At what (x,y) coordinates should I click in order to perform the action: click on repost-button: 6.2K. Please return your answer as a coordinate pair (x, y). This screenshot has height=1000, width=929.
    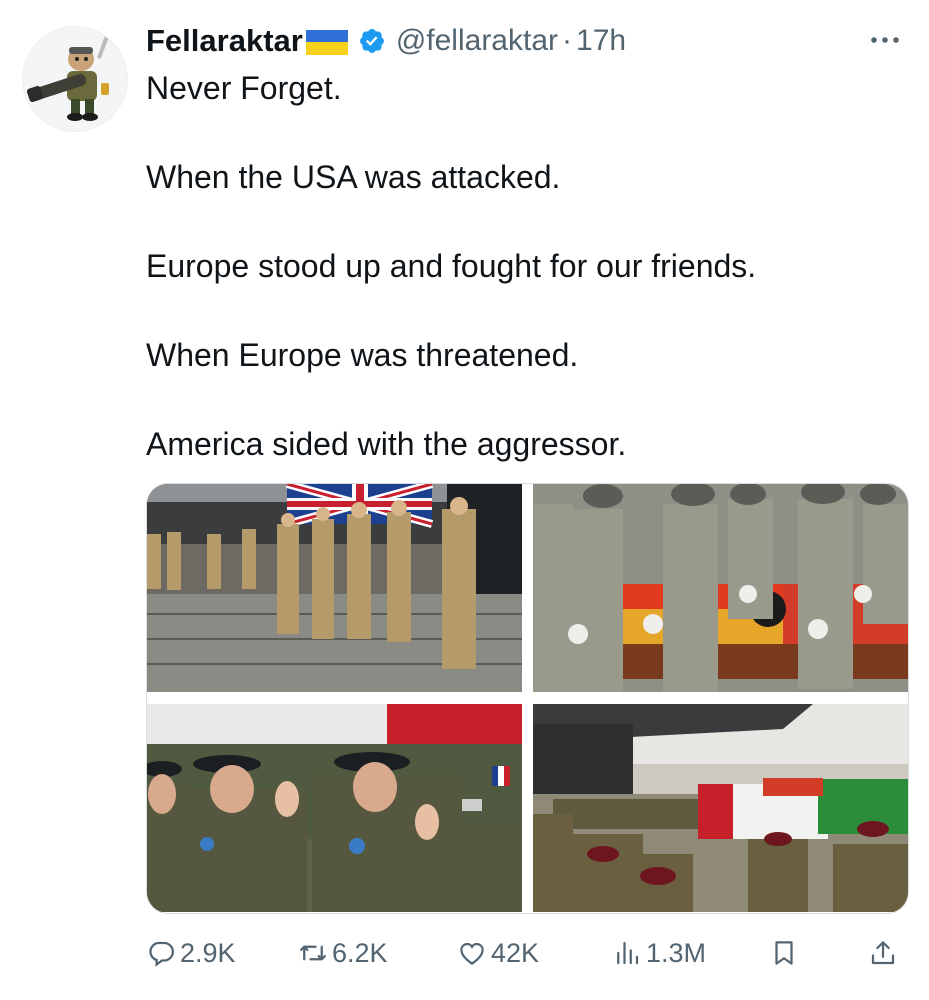
    Looking at the image, I should click on (343, 953).